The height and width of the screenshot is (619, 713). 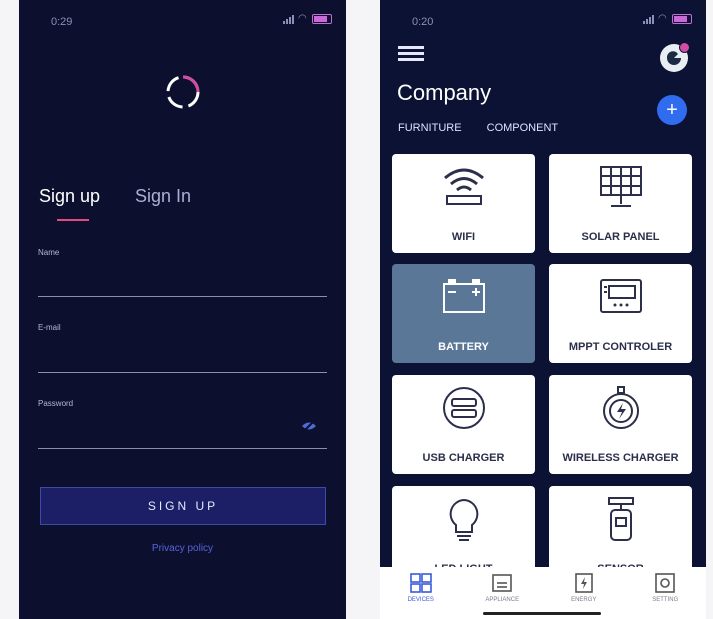 I want to click on nav-label: ENERGY, so click(x=584, y=600).